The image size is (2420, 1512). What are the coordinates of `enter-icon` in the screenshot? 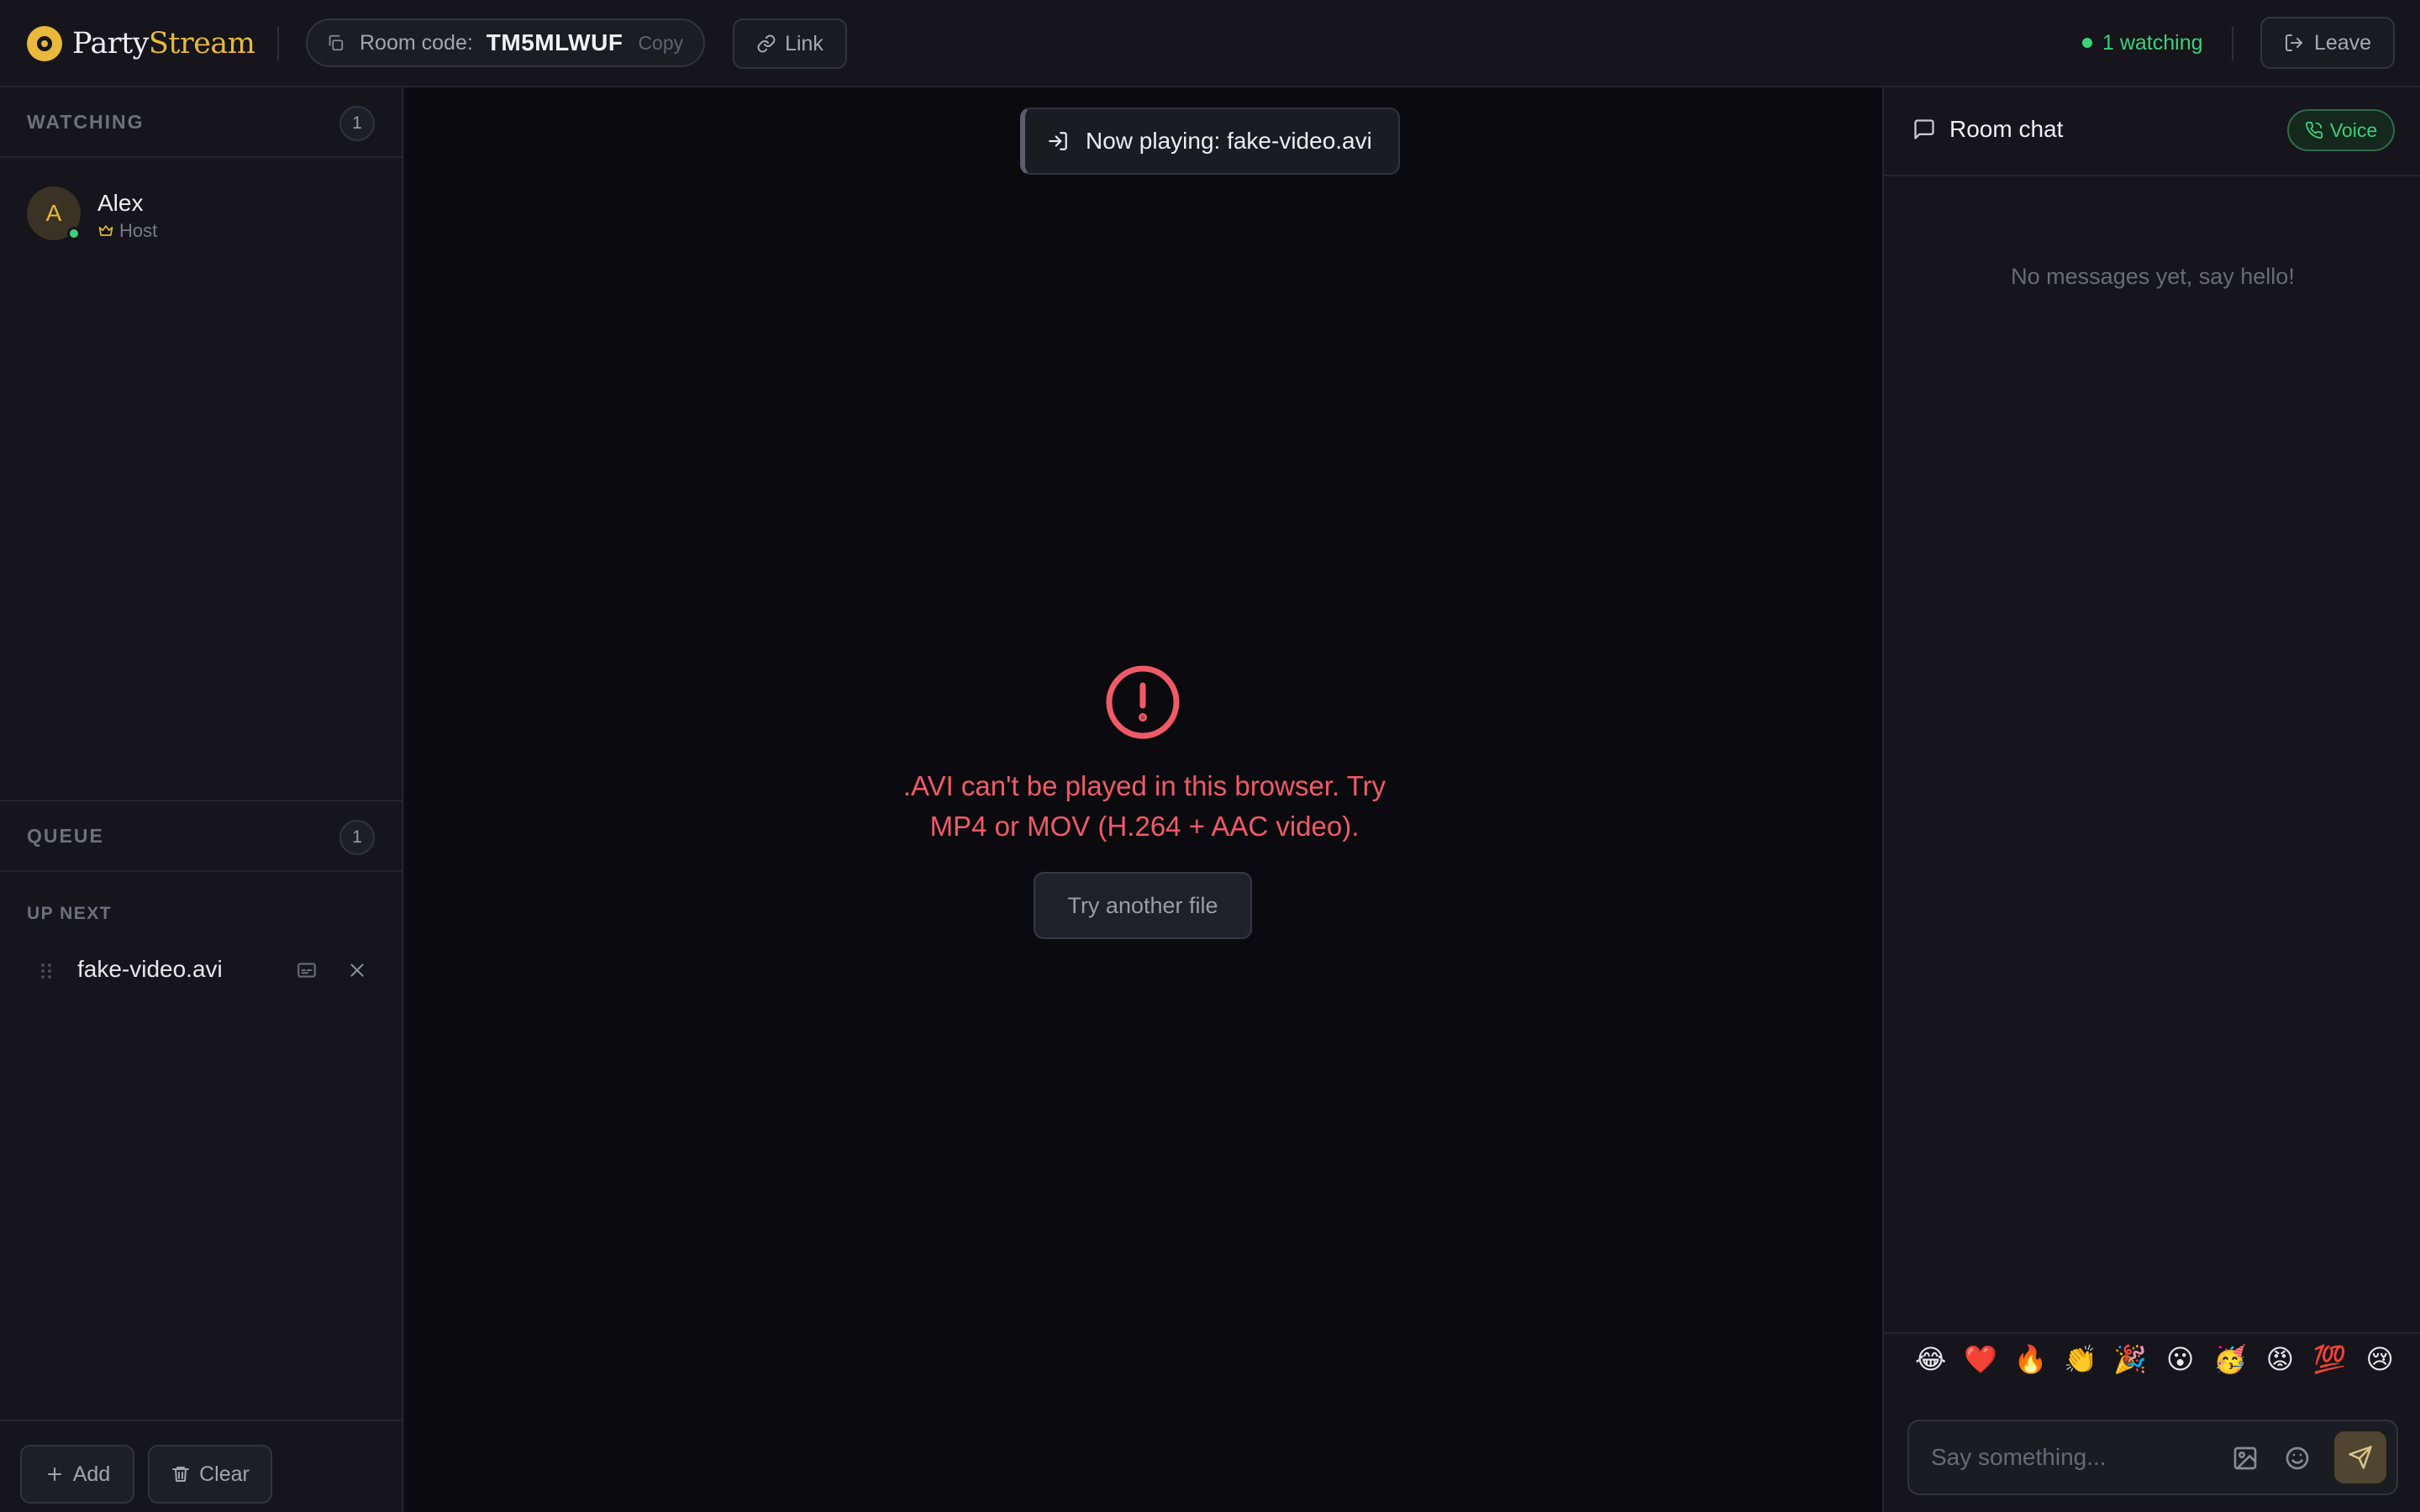 It's located at (1058, 141).